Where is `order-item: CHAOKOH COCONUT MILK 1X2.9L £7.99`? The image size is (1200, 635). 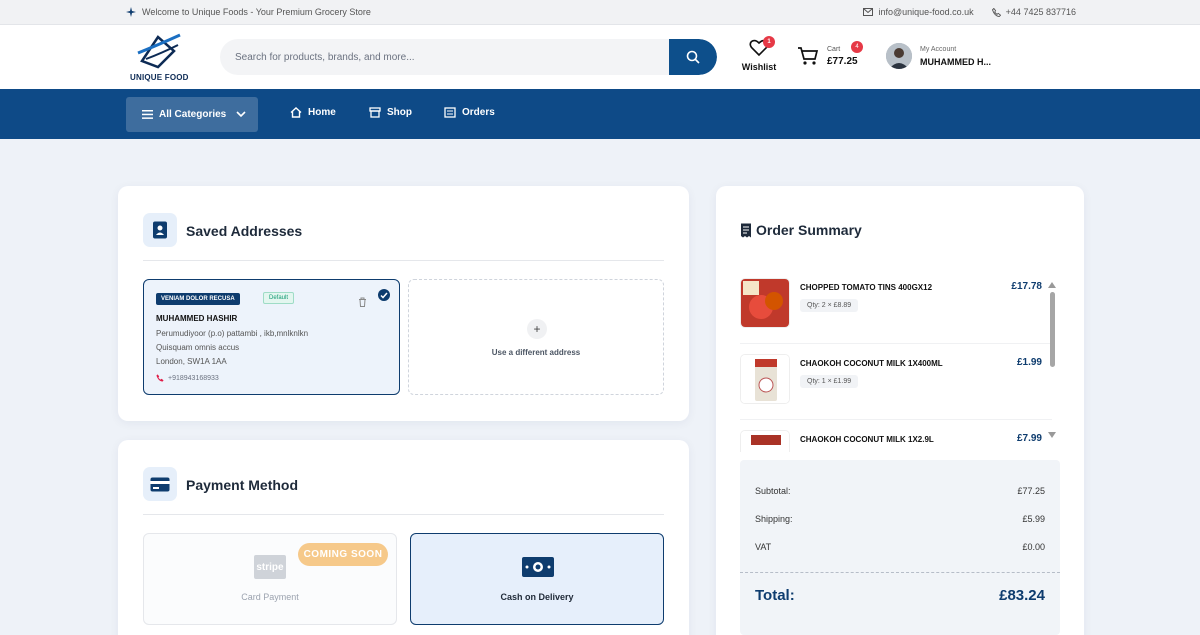 order-item: CHAOKOH COCONUT MILK 1X2.9L £7.99 is located at coordinates (896, 436).